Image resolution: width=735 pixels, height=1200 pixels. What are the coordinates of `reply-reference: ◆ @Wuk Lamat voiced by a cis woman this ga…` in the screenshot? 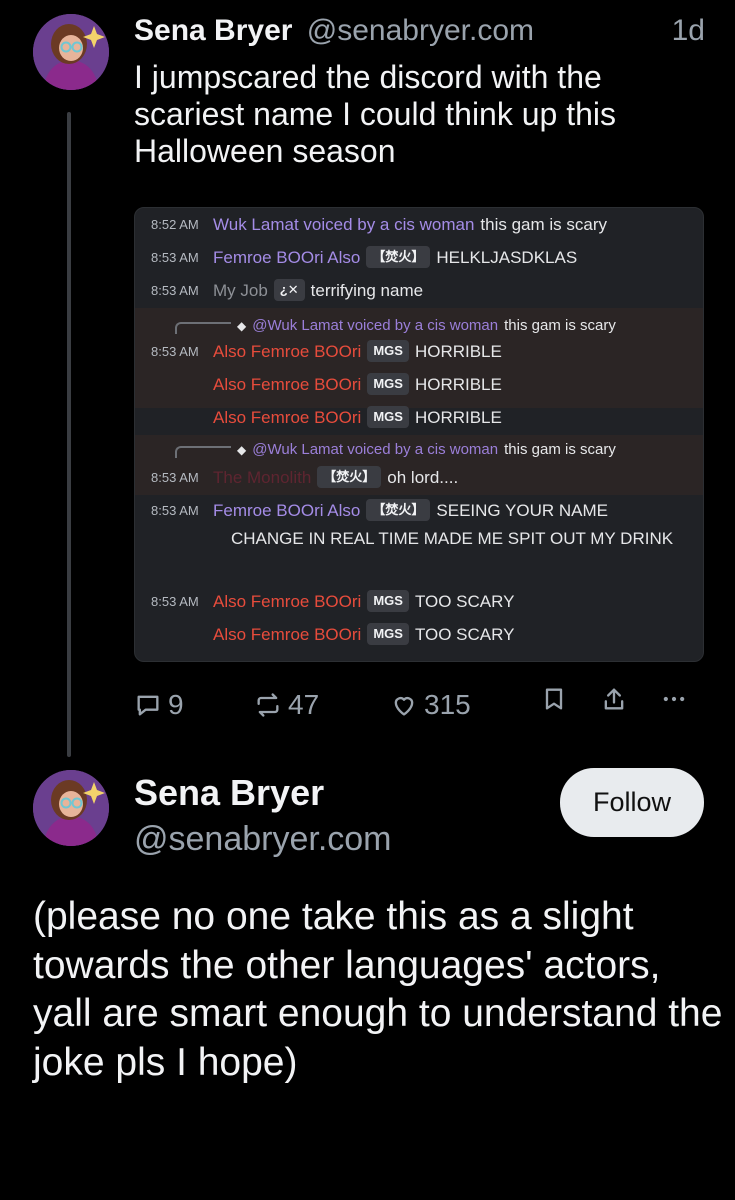 It's located at (395, 450).